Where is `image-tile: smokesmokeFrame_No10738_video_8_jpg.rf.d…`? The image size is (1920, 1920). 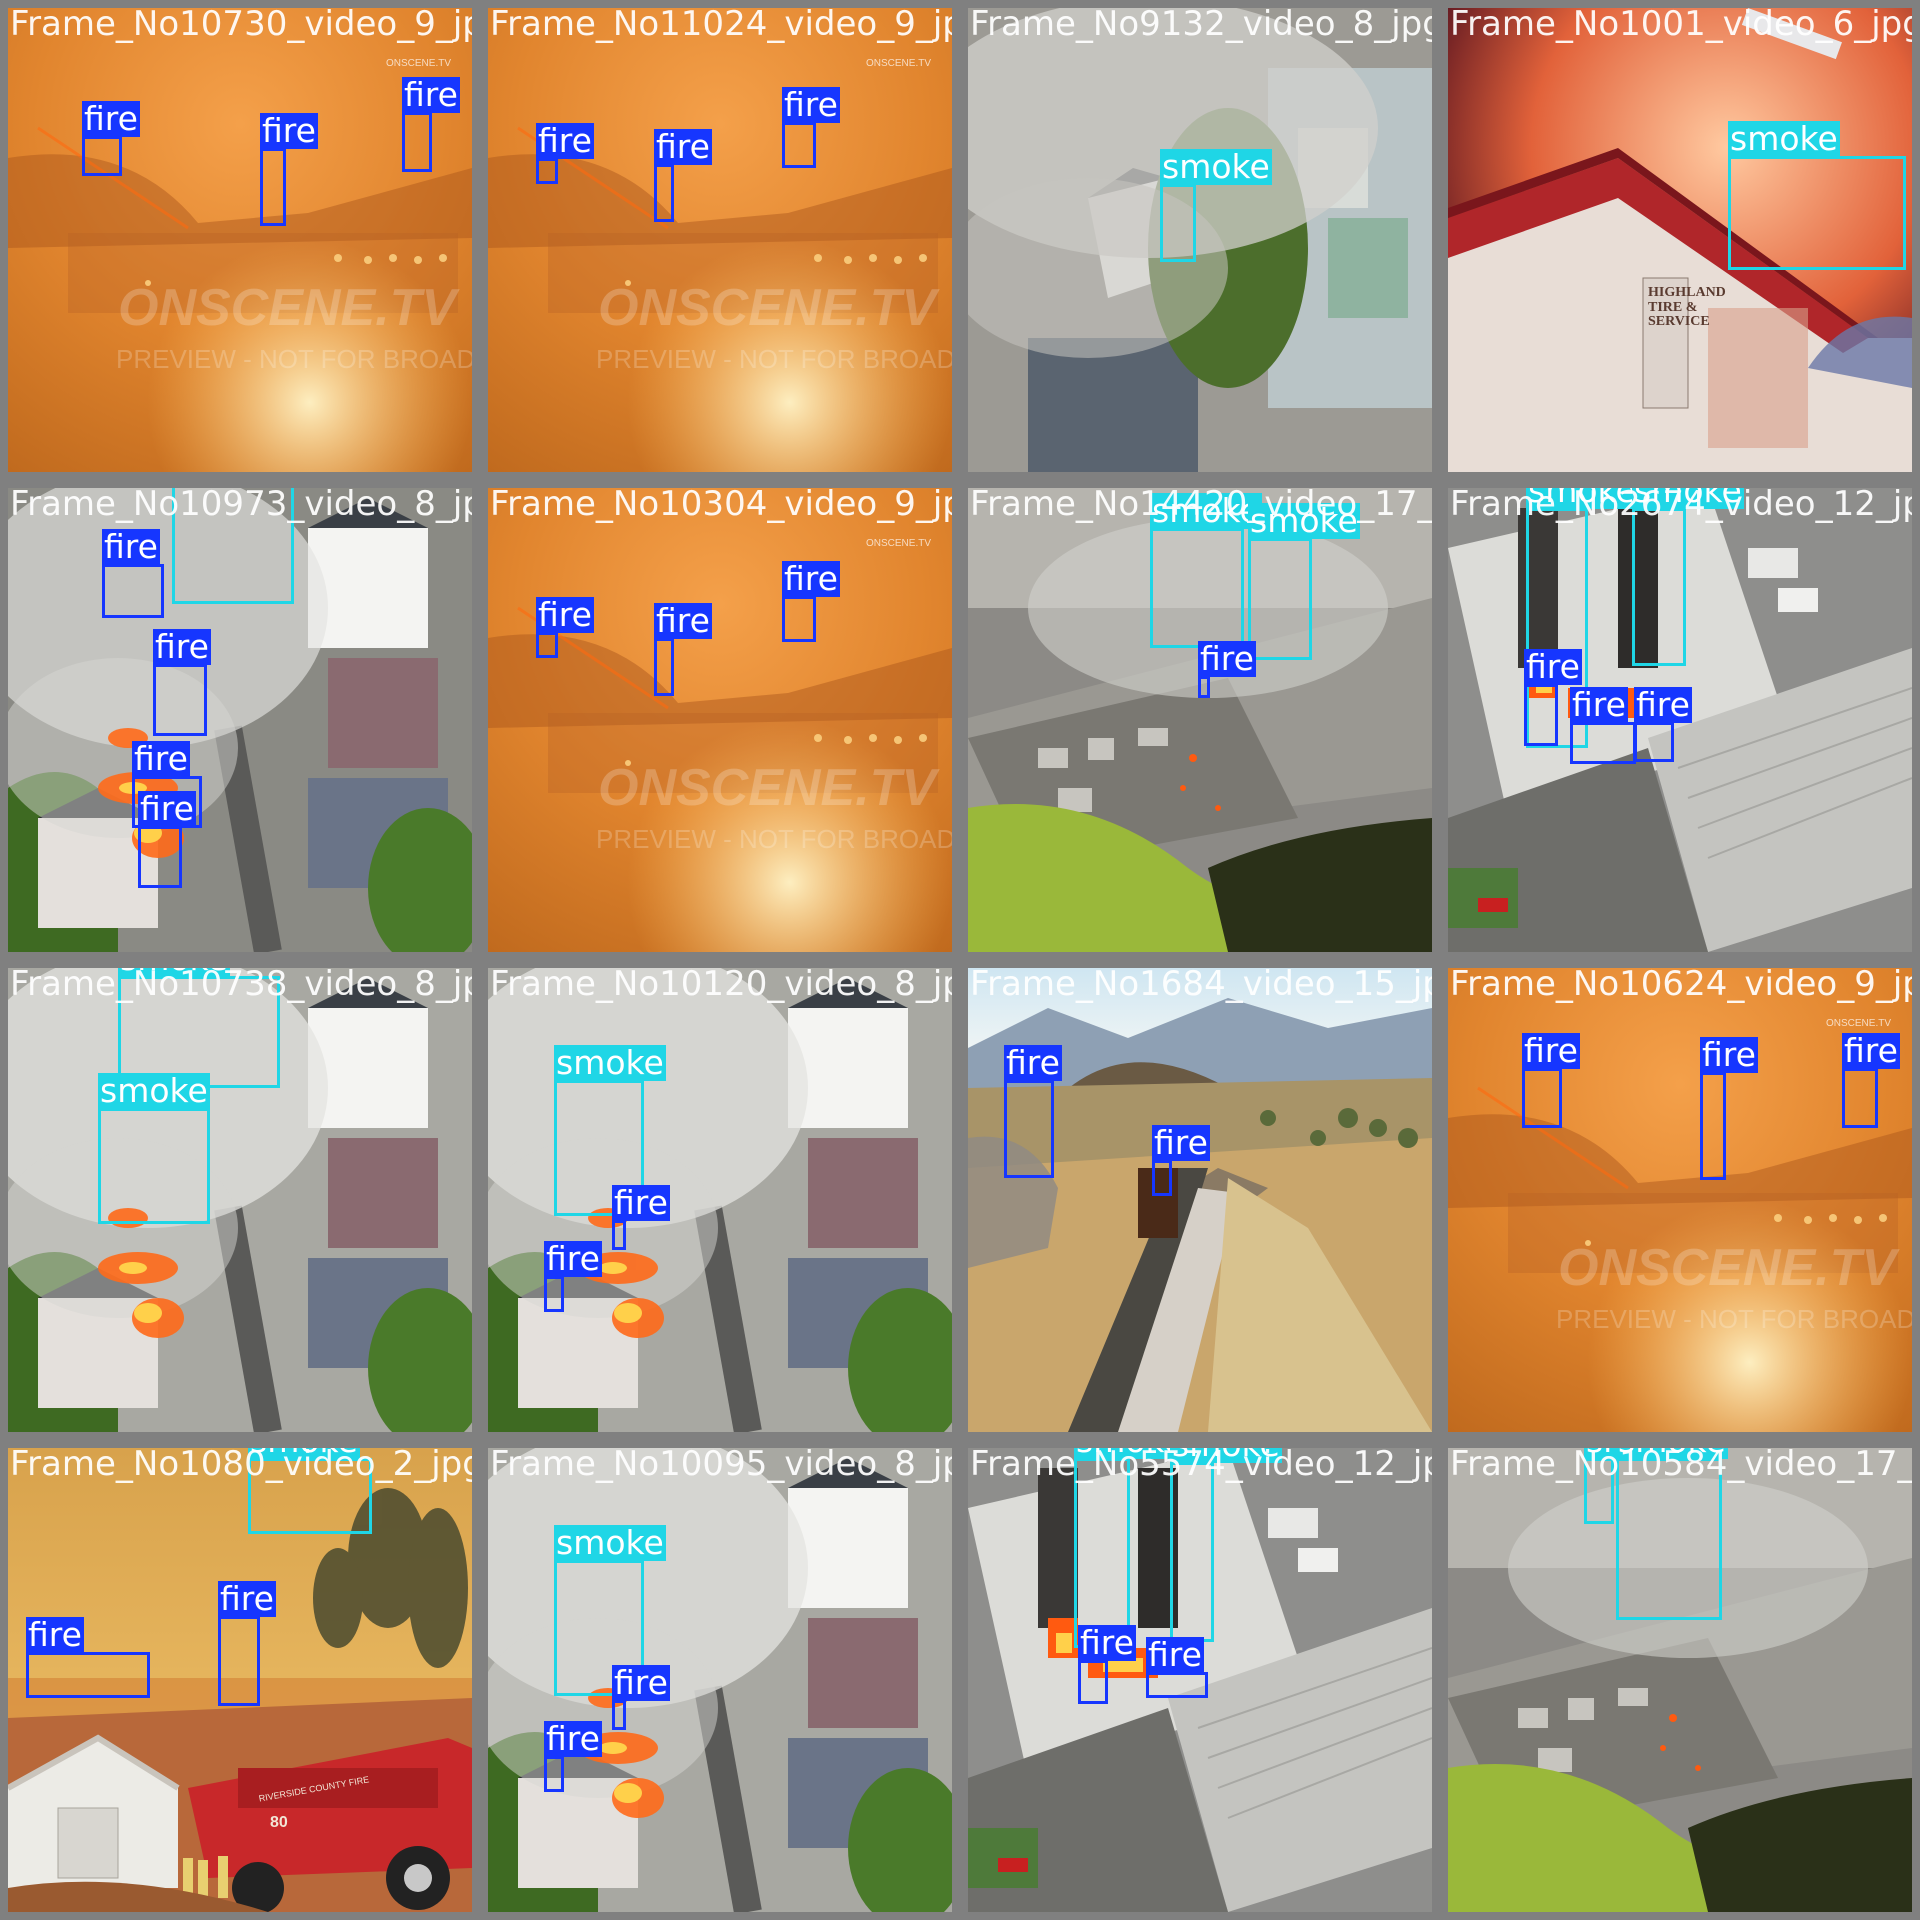
image-tile: smokesmokeFrame_No10738_video_8_jpg.rf.d… is located at coordinates (240, 1200).